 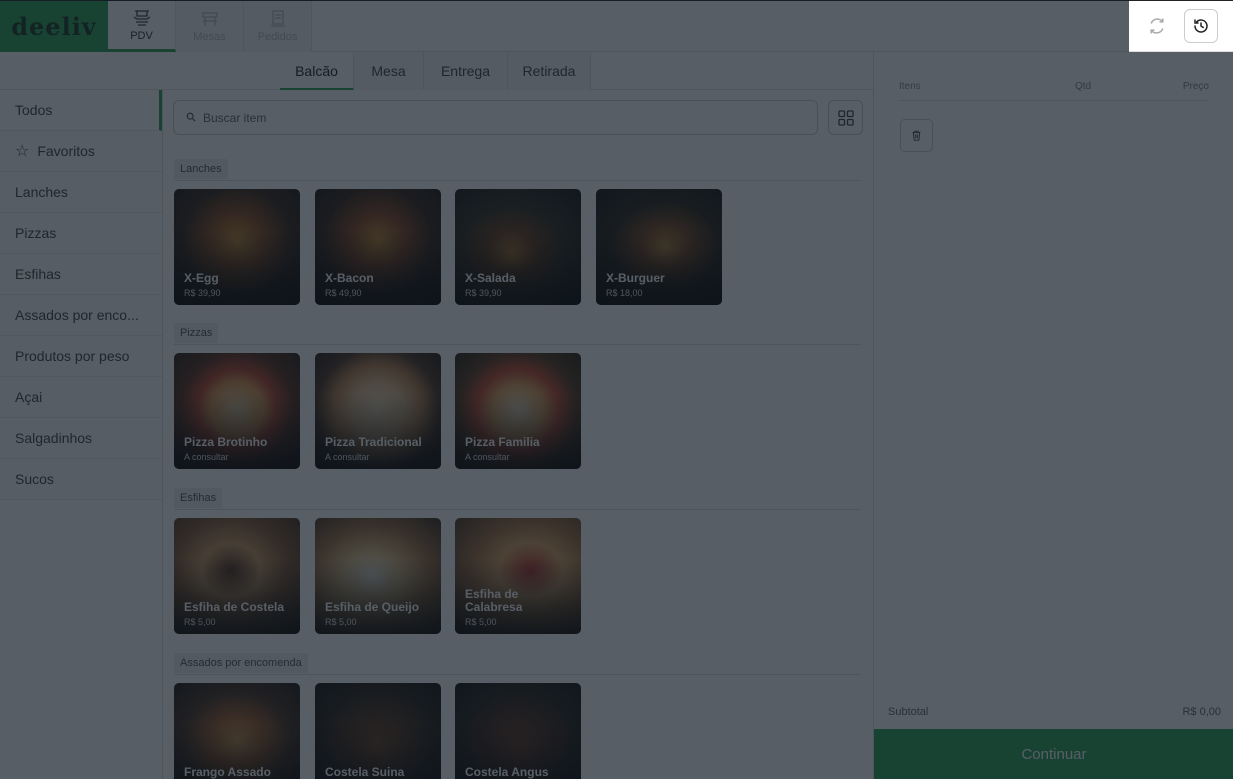 I want to click on sync-icon, so click(x=1157, y=26).